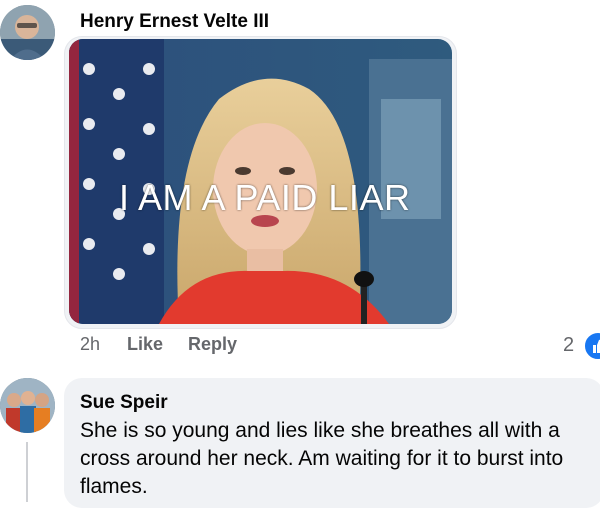 The height and width of the screenshot is (508, 600). I want to click on reply-button: Reply, so click(212, 344).